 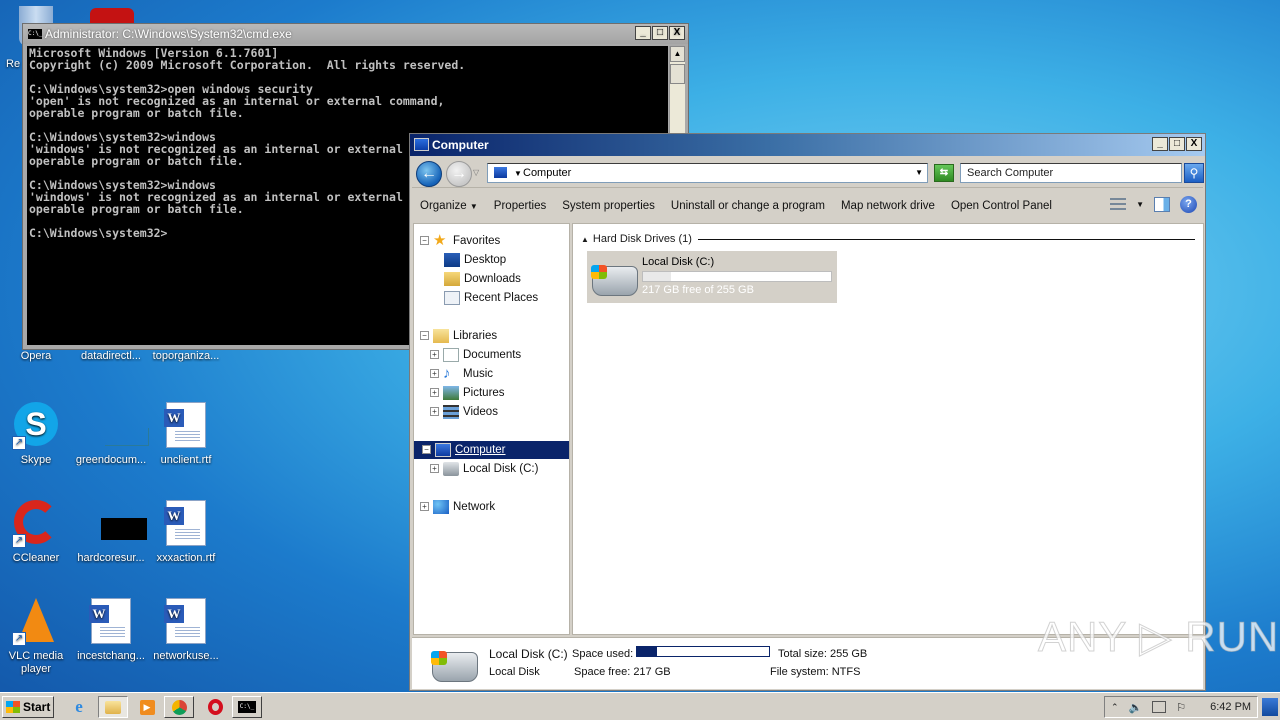 What do you see at coordinates (677, 54) in the screenshot?
I see `scroll-up-arrow-icon: ▲` at bounding box center [677, 54].